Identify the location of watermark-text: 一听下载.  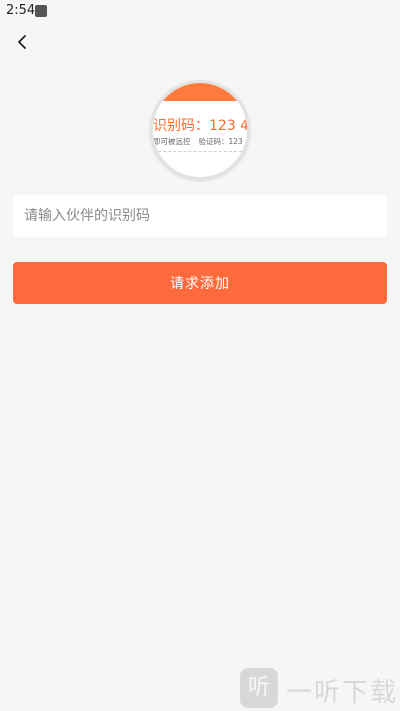
(342, 693).